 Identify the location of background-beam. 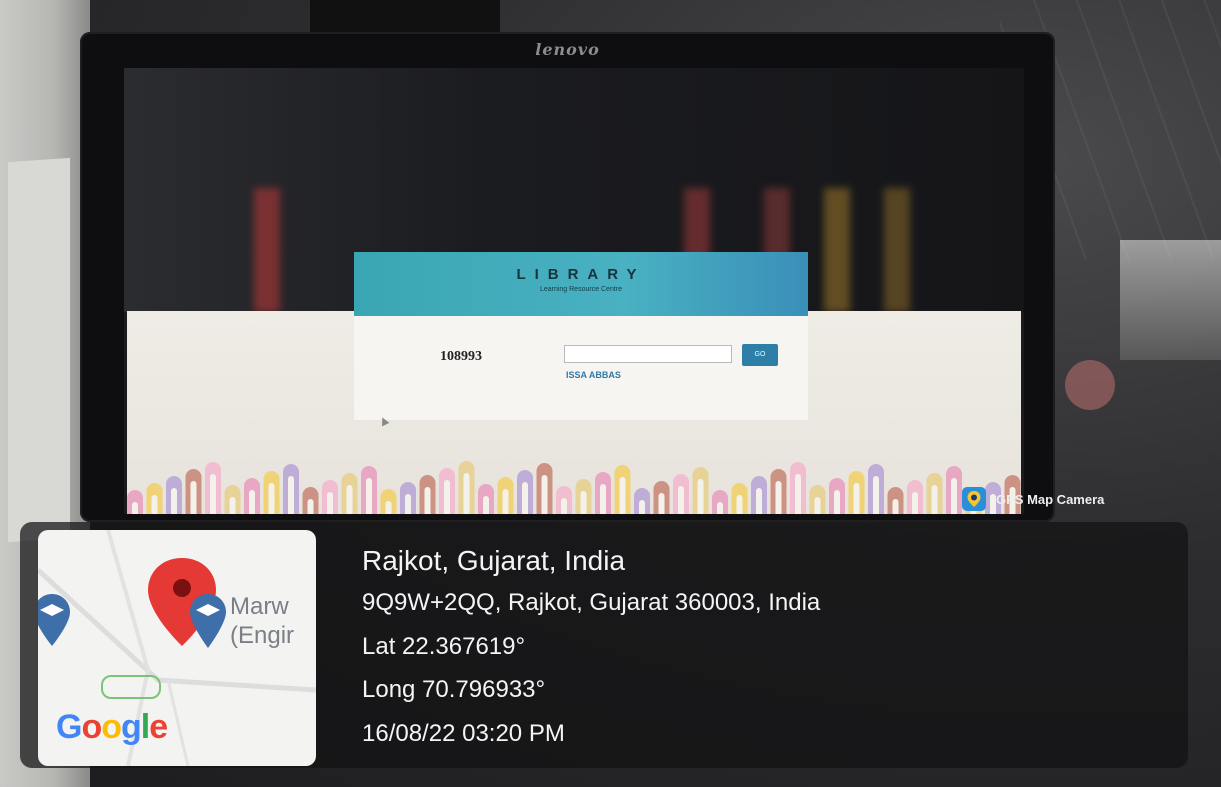
(405, 17).